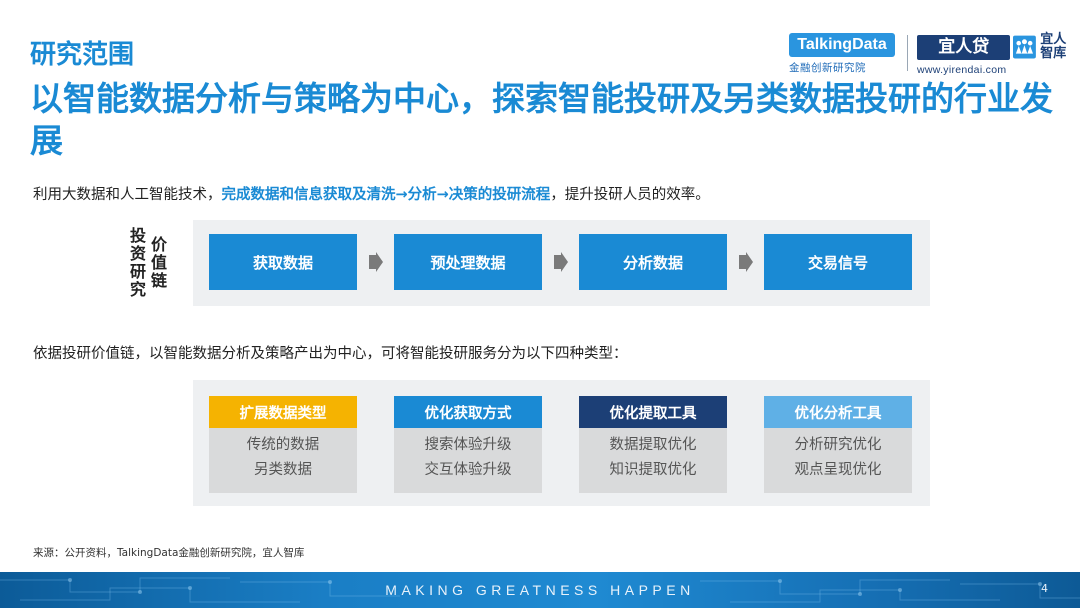 This screenshot has height=608, width=1080. Describe the element at coordinates (838, 412) in the screenshot. I see `type-card-title: 优化分析工具` at that location.